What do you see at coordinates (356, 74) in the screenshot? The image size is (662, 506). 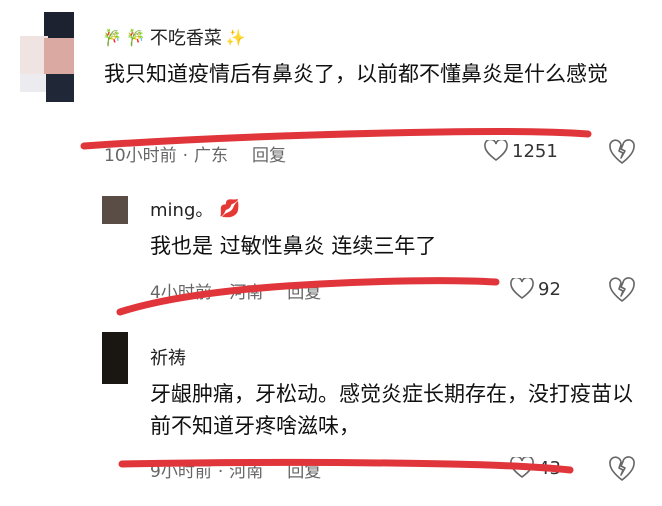 I see `comment-text: 我只知道疫情后有鼻炎了，以前都不懂鼻炎是什么感觉` at bounding box center [356, 74].